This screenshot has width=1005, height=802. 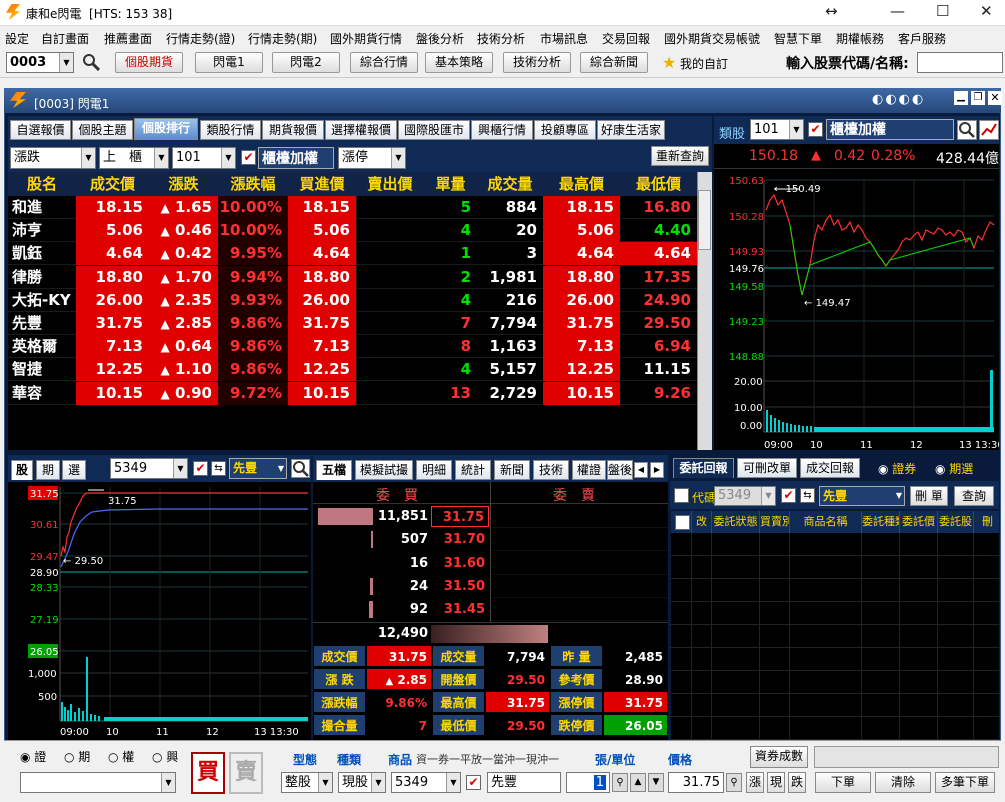 What do you see at coordinates (384, 470) in the screenshot?
I see `tab-simulate: 模擬試撮` at bounding box center [384, 470].